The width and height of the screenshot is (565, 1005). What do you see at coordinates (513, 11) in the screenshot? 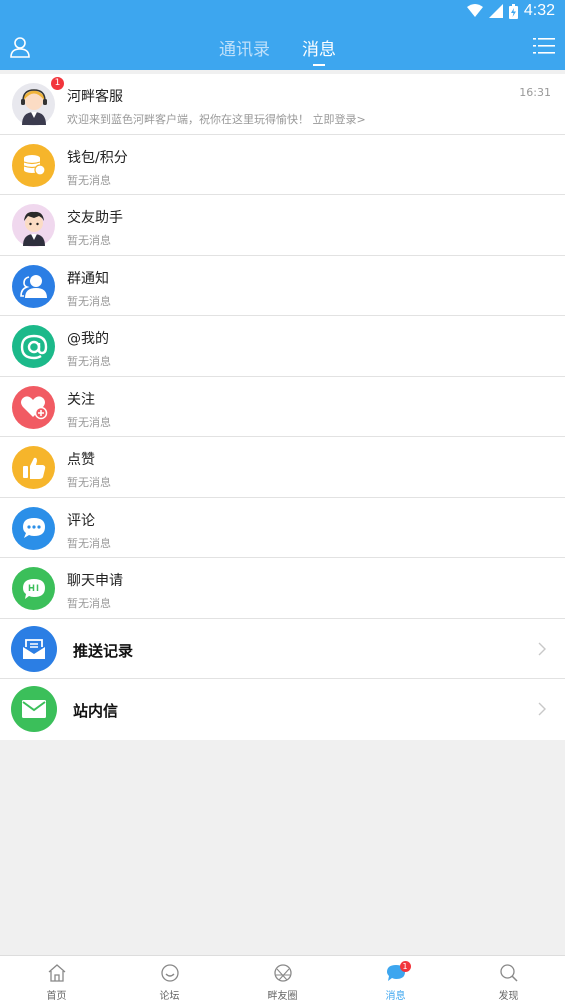
I see `battery-icon` at bounding box center [513, 11].